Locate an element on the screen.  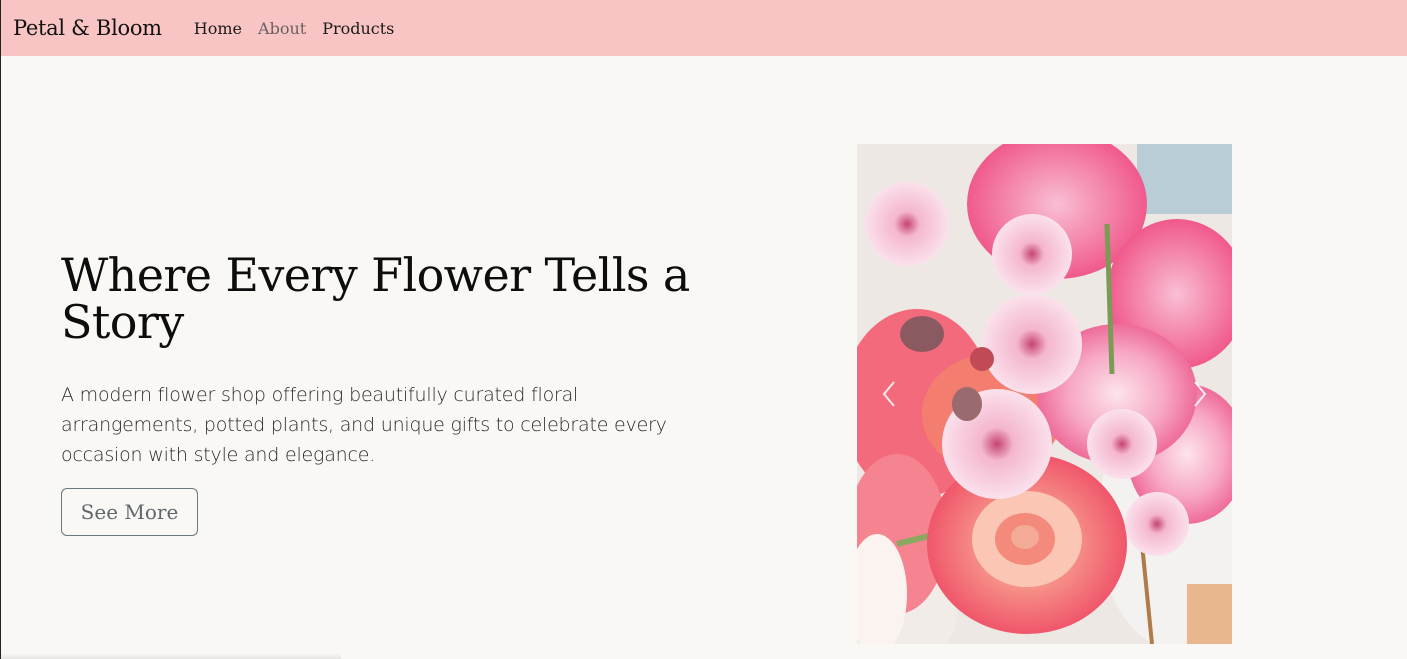
carousel-prev-button is located at coordinates (889, 394).